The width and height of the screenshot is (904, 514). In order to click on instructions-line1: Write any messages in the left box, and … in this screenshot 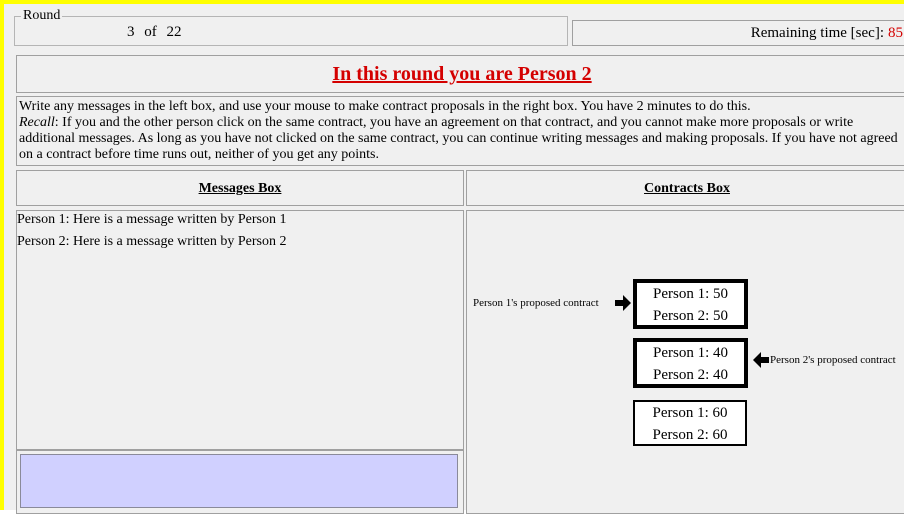, I will do `click(385, 106)`.